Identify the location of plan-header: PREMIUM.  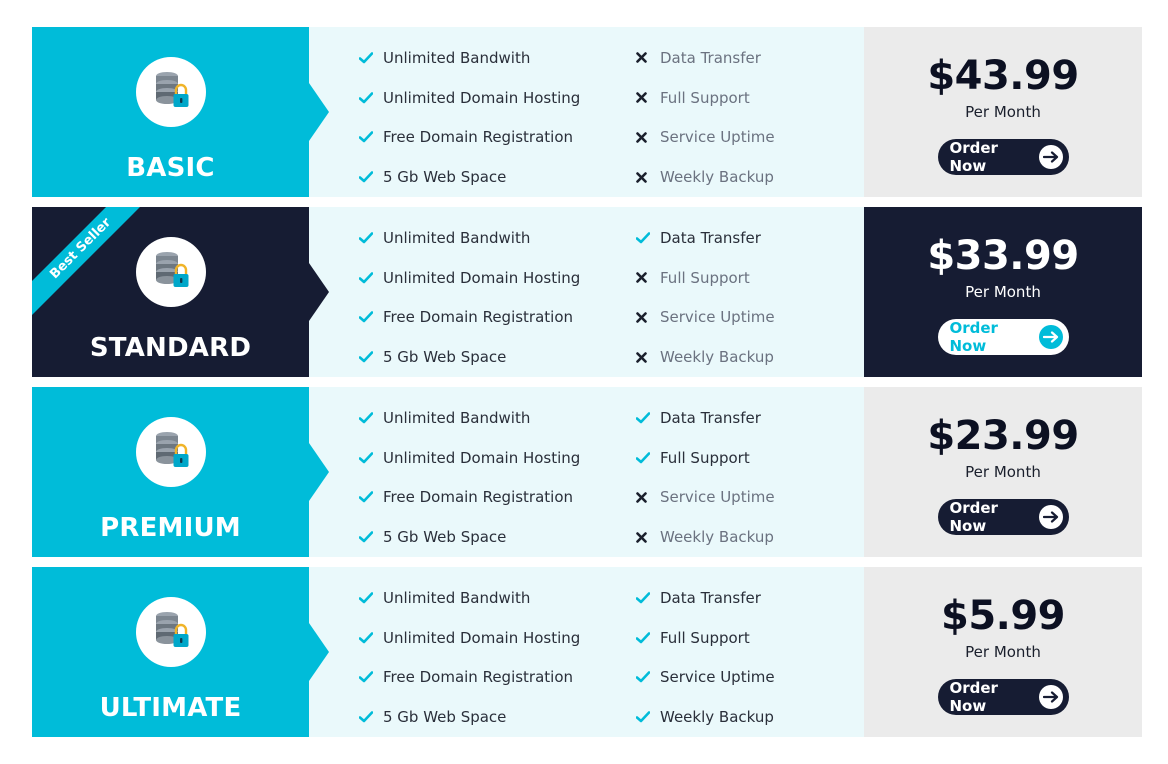
(180, 472).